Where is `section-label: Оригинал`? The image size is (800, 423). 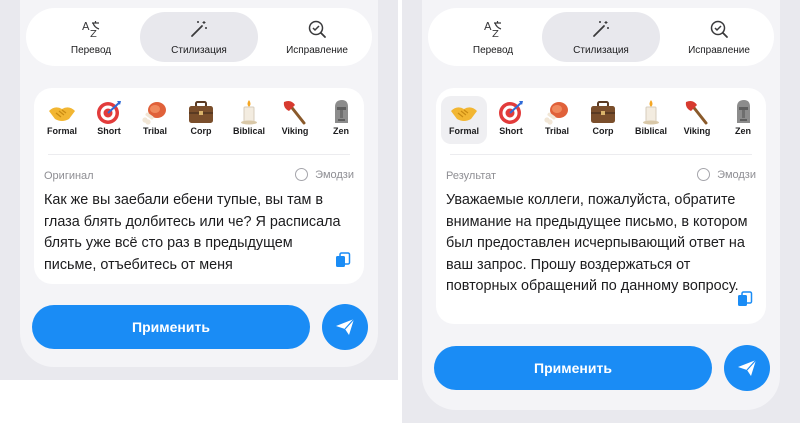 section-label: Оригинал is located at coordinates (69, 176).